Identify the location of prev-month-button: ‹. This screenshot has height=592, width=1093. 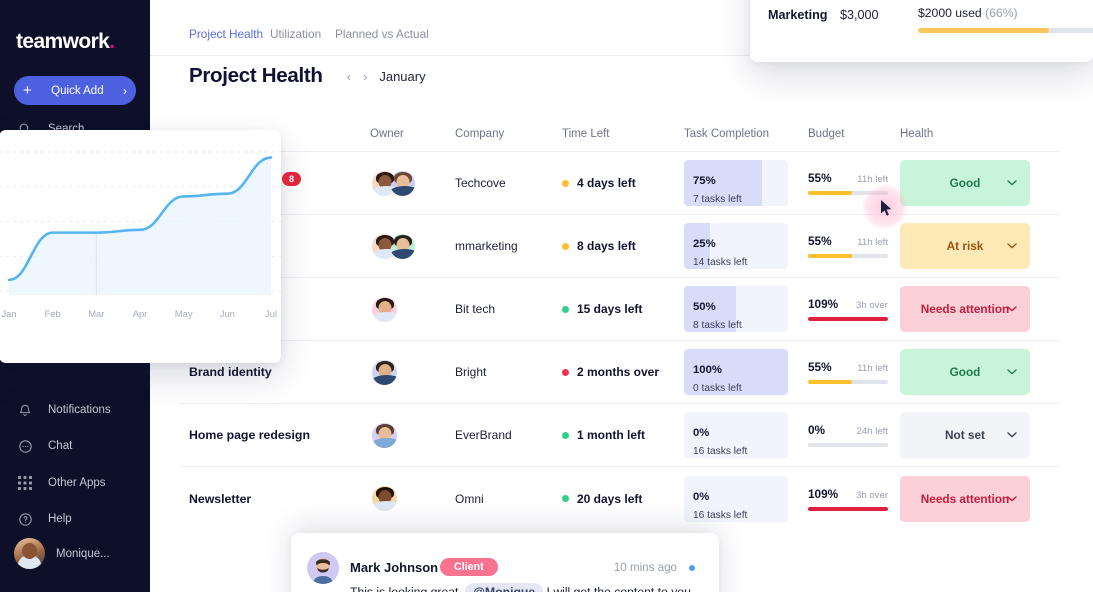
(349, 76).